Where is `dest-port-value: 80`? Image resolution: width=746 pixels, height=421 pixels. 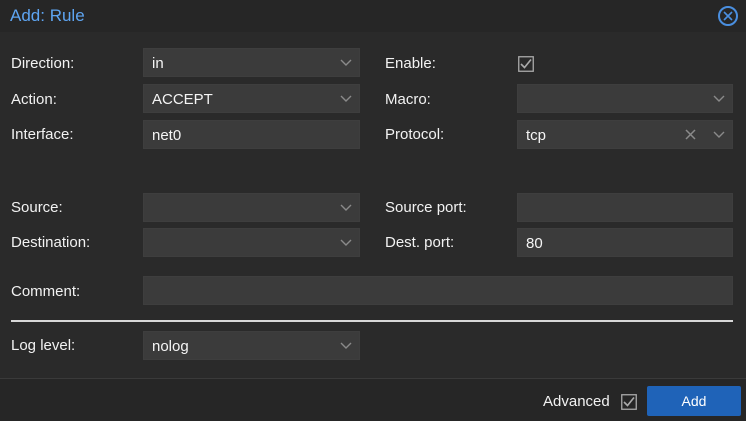
dest-port-value: 80 is located at coordinates (534, 243).